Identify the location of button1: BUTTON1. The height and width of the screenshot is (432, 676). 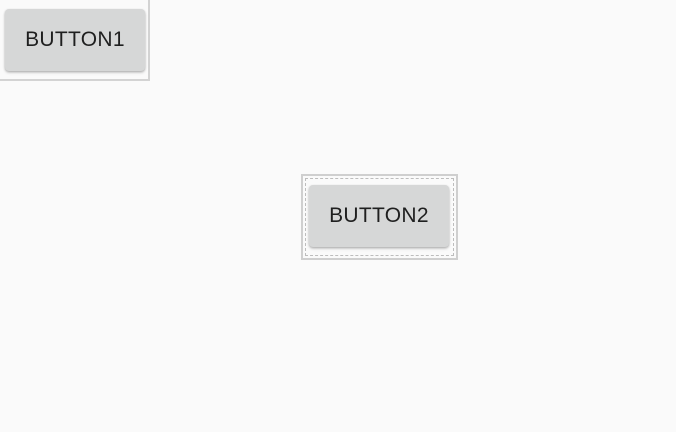
(75, 40).